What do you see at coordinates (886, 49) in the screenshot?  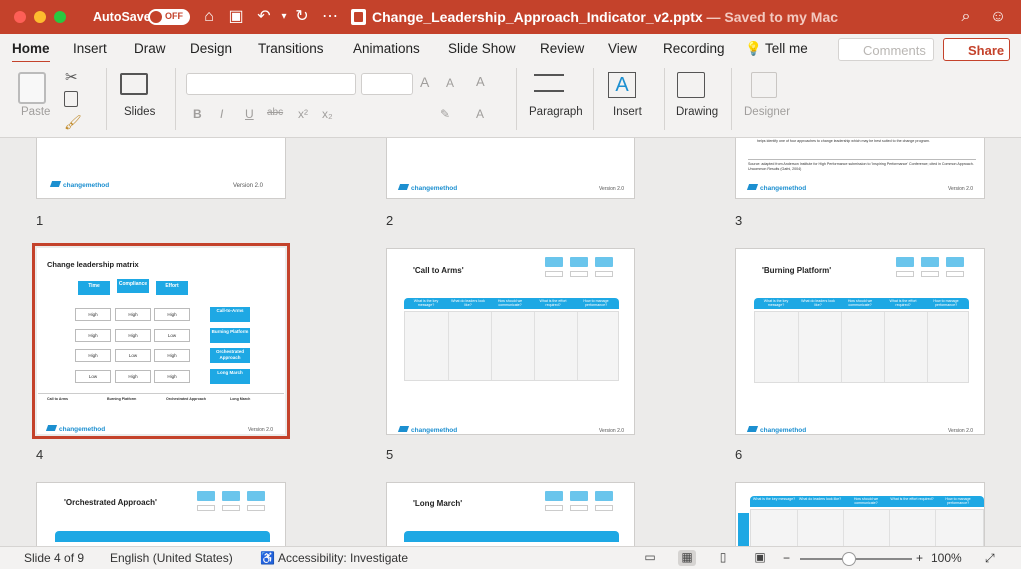 I see `comments-button: Comments` at bounding box center [886, 49].